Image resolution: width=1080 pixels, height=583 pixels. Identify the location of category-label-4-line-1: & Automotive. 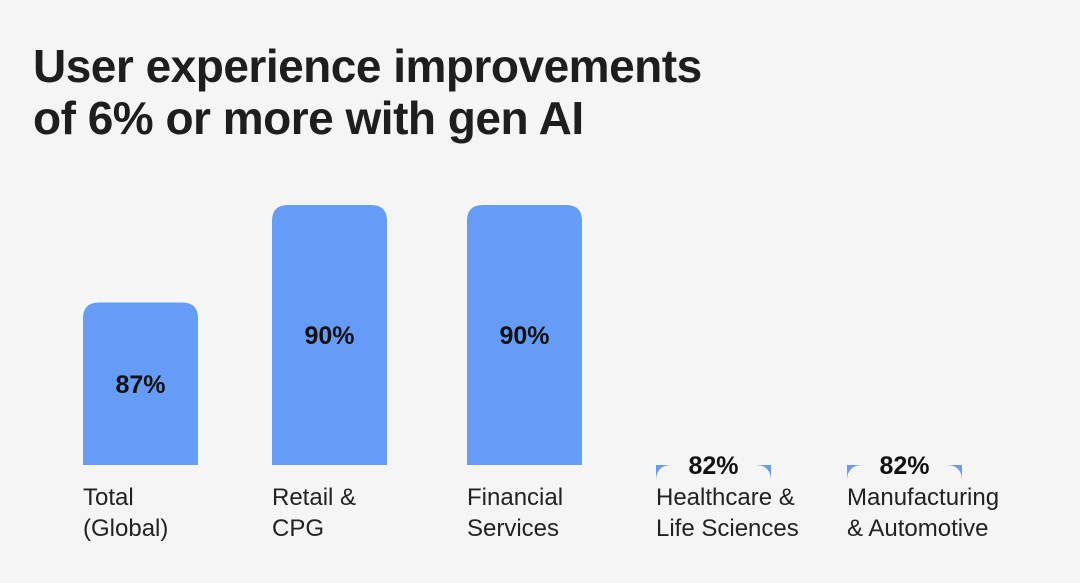
(917, 528).